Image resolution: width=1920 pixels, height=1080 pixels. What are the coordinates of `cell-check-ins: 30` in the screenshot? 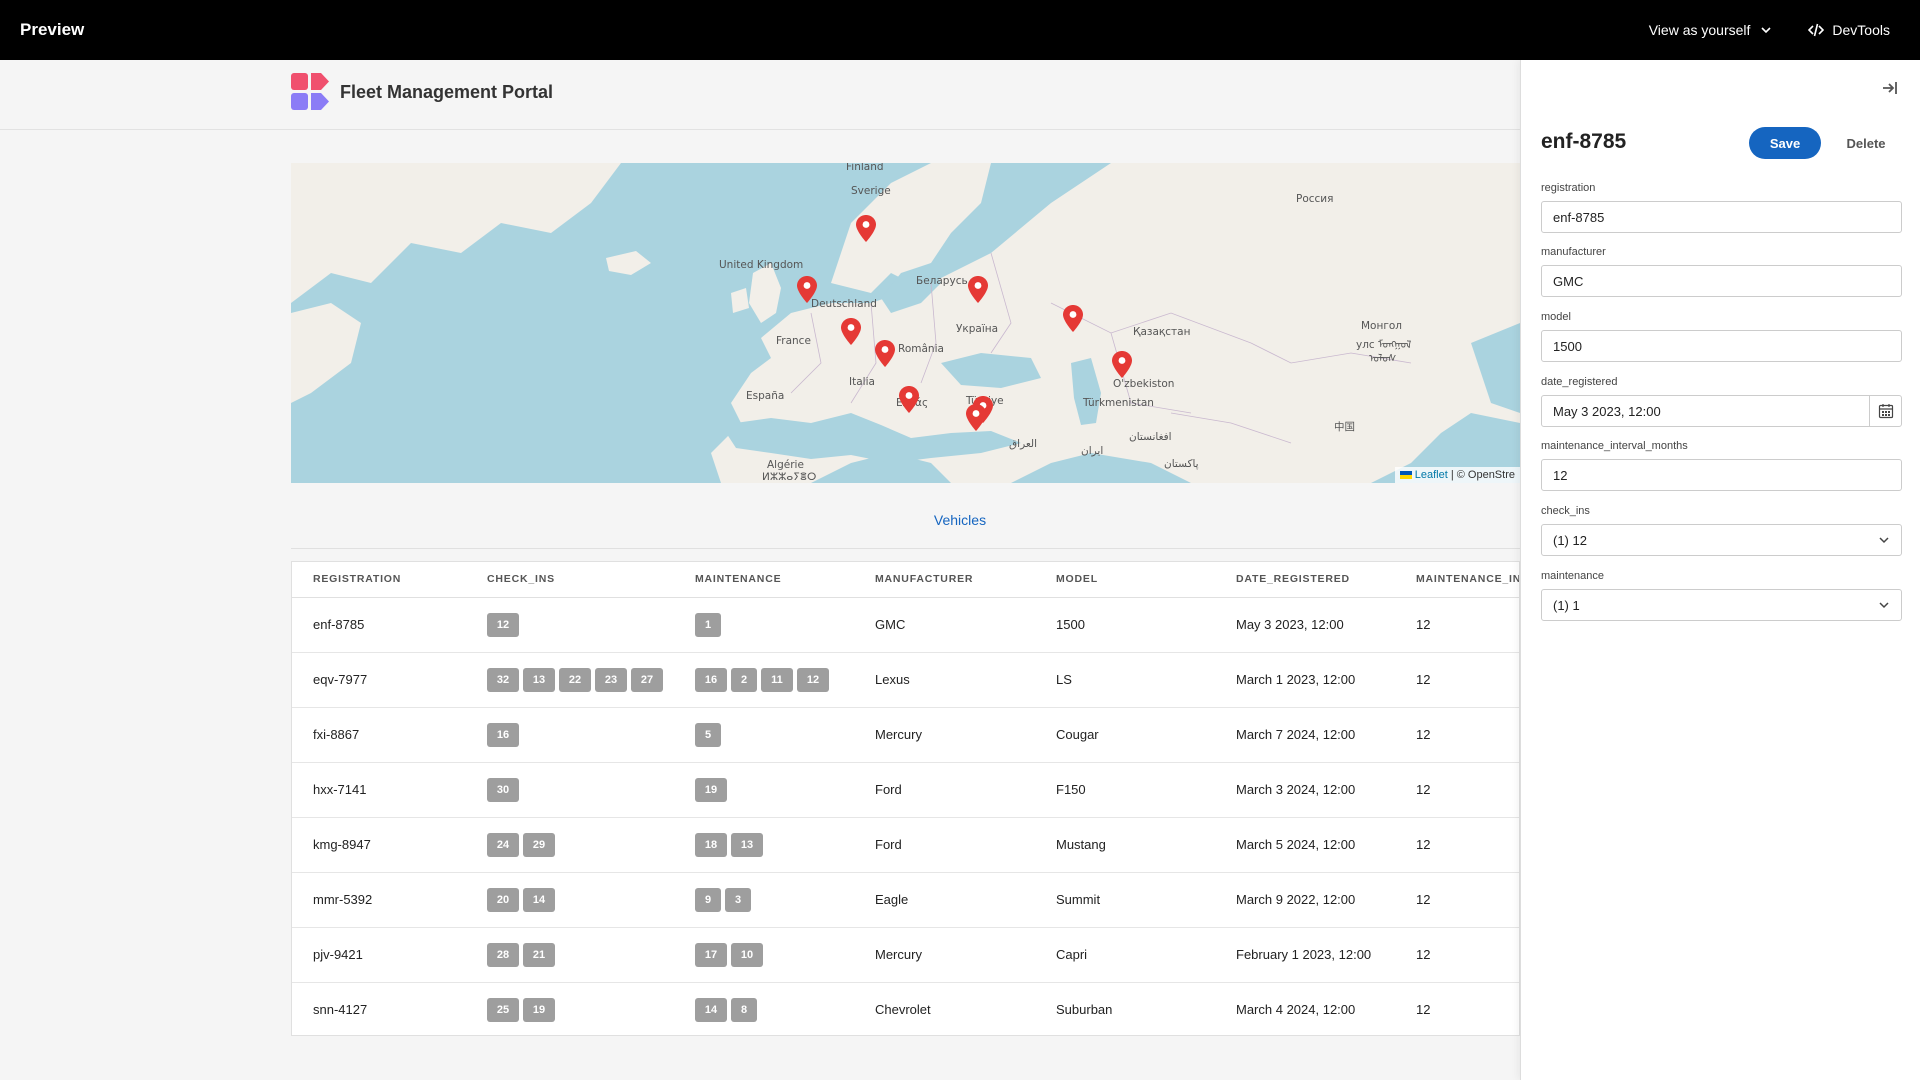 It's located at (570, 790).